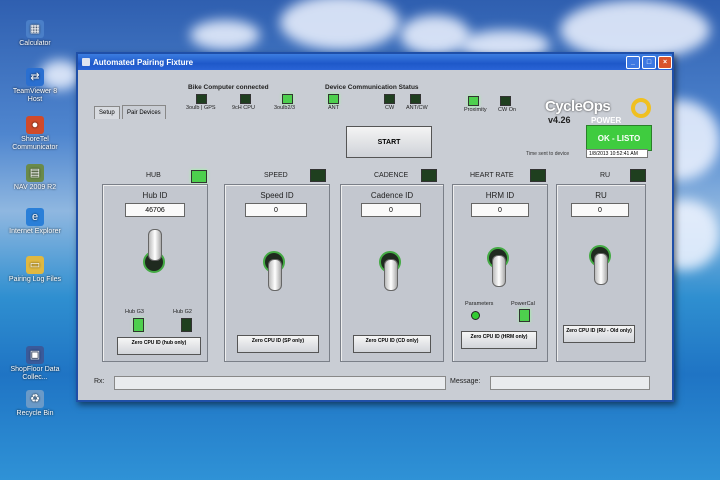 The width and height of the screenshot is (720, 480). I want to click on led-cw-on, so click(505, 101).